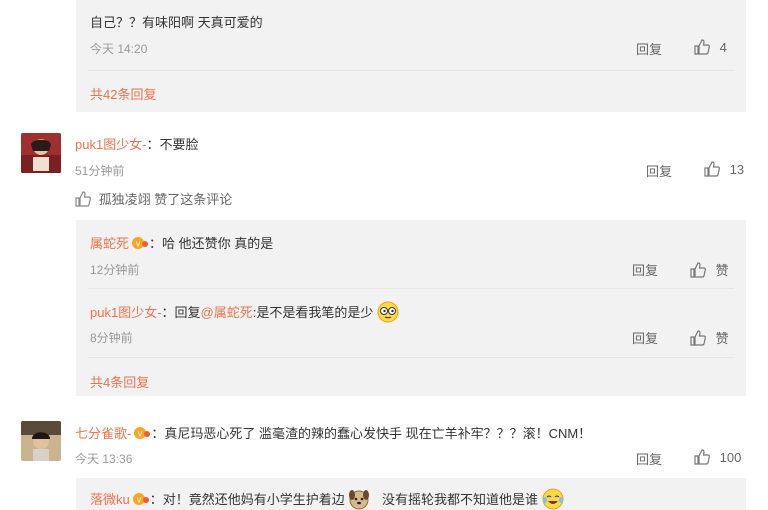  I want to click on reply-text-continued: 没有摇轮我都不知道他是谁, so click(460, 499).